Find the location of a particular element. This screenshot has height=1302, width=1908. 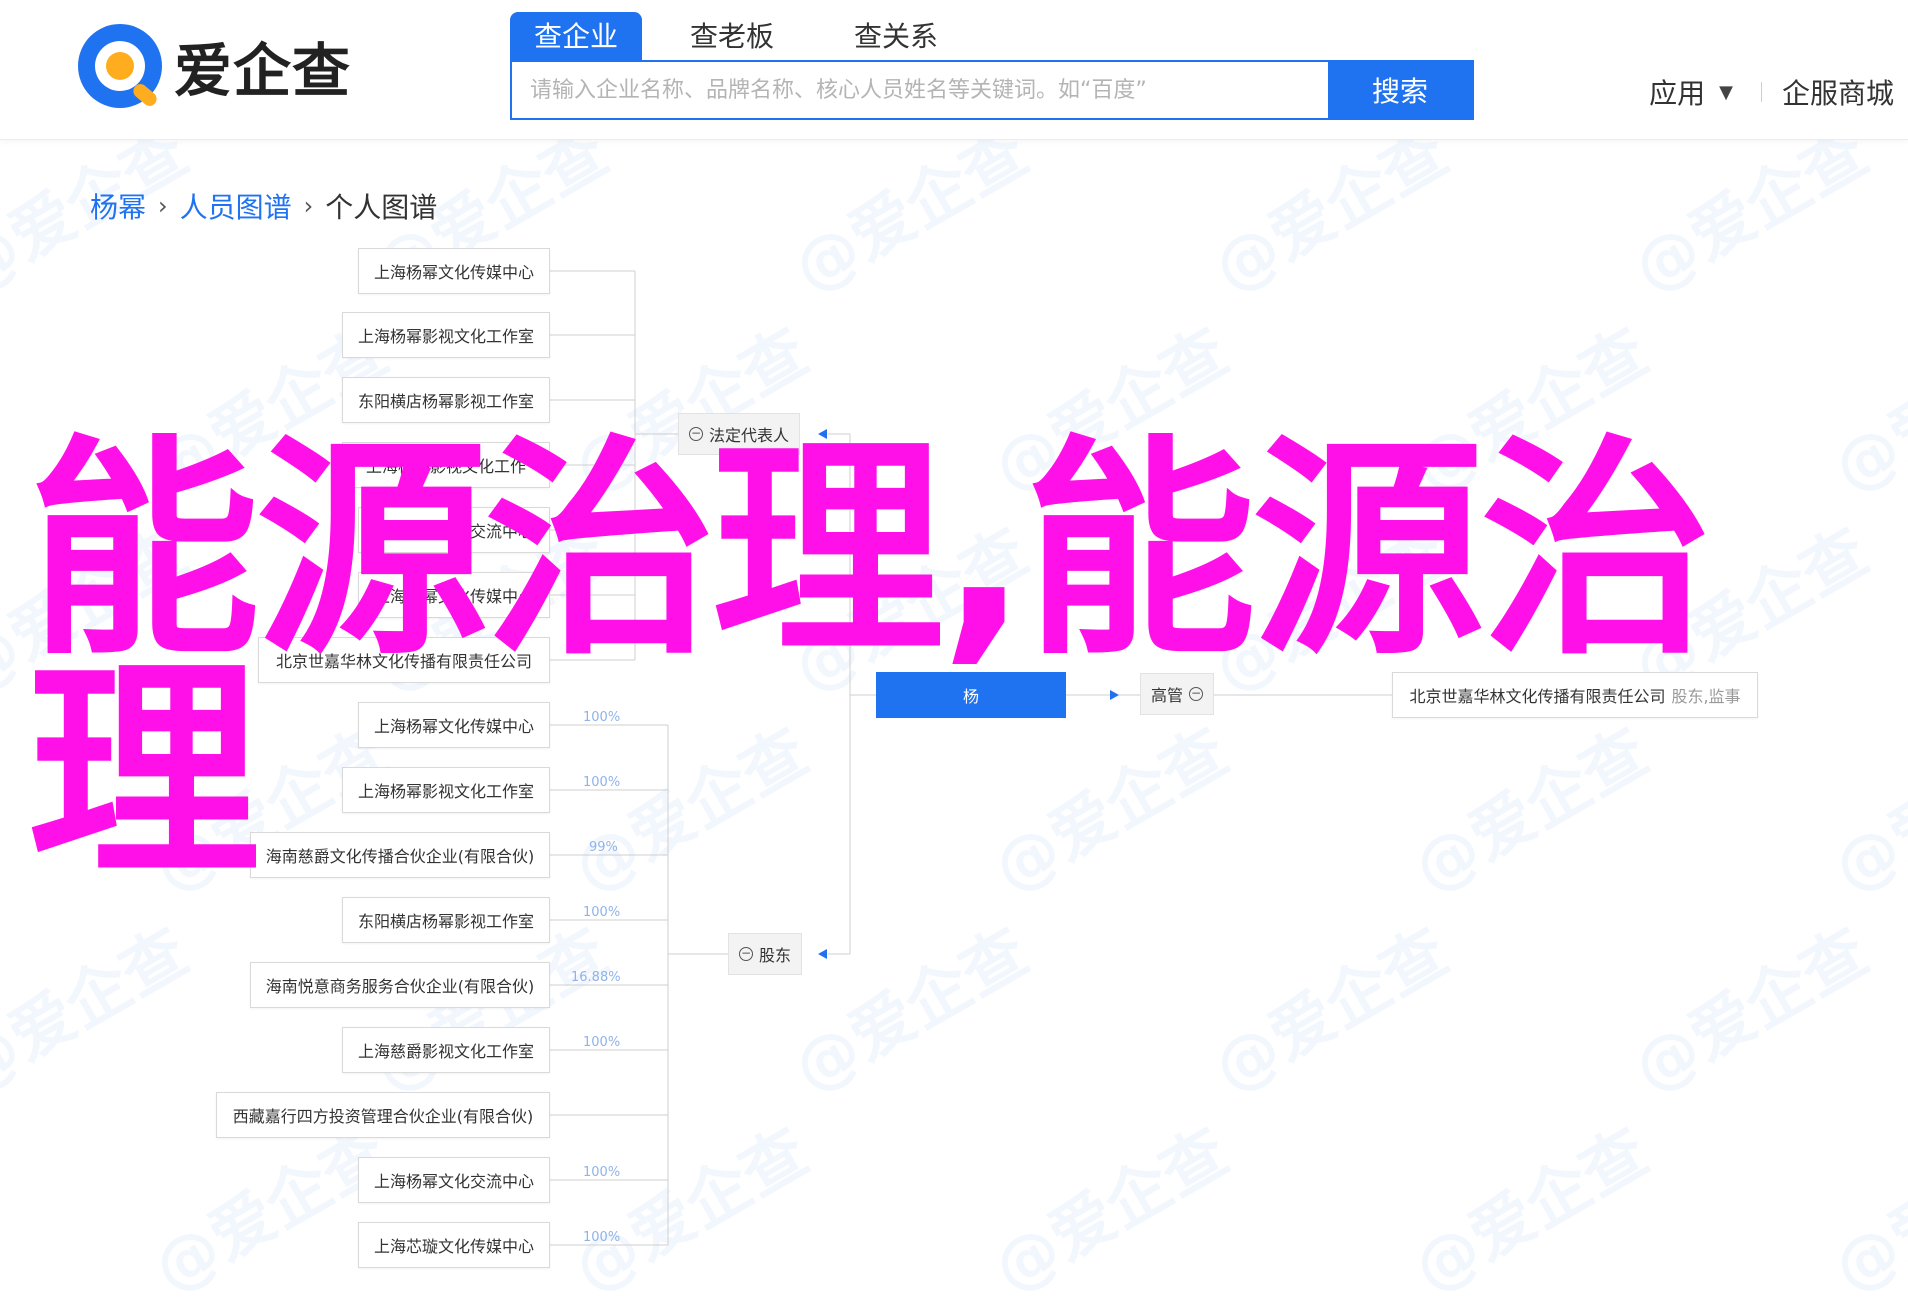

search-box: 搜索 is located at coordinates (992, 90).